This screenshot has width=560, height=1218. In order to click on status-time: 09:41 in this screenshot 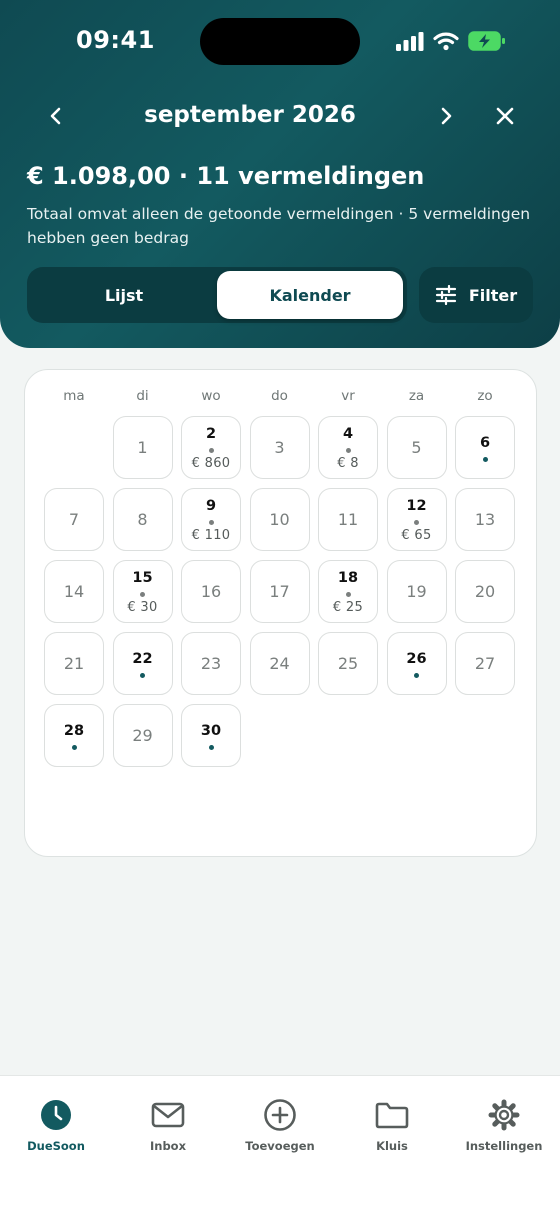, I will do `click(115, 40)`.